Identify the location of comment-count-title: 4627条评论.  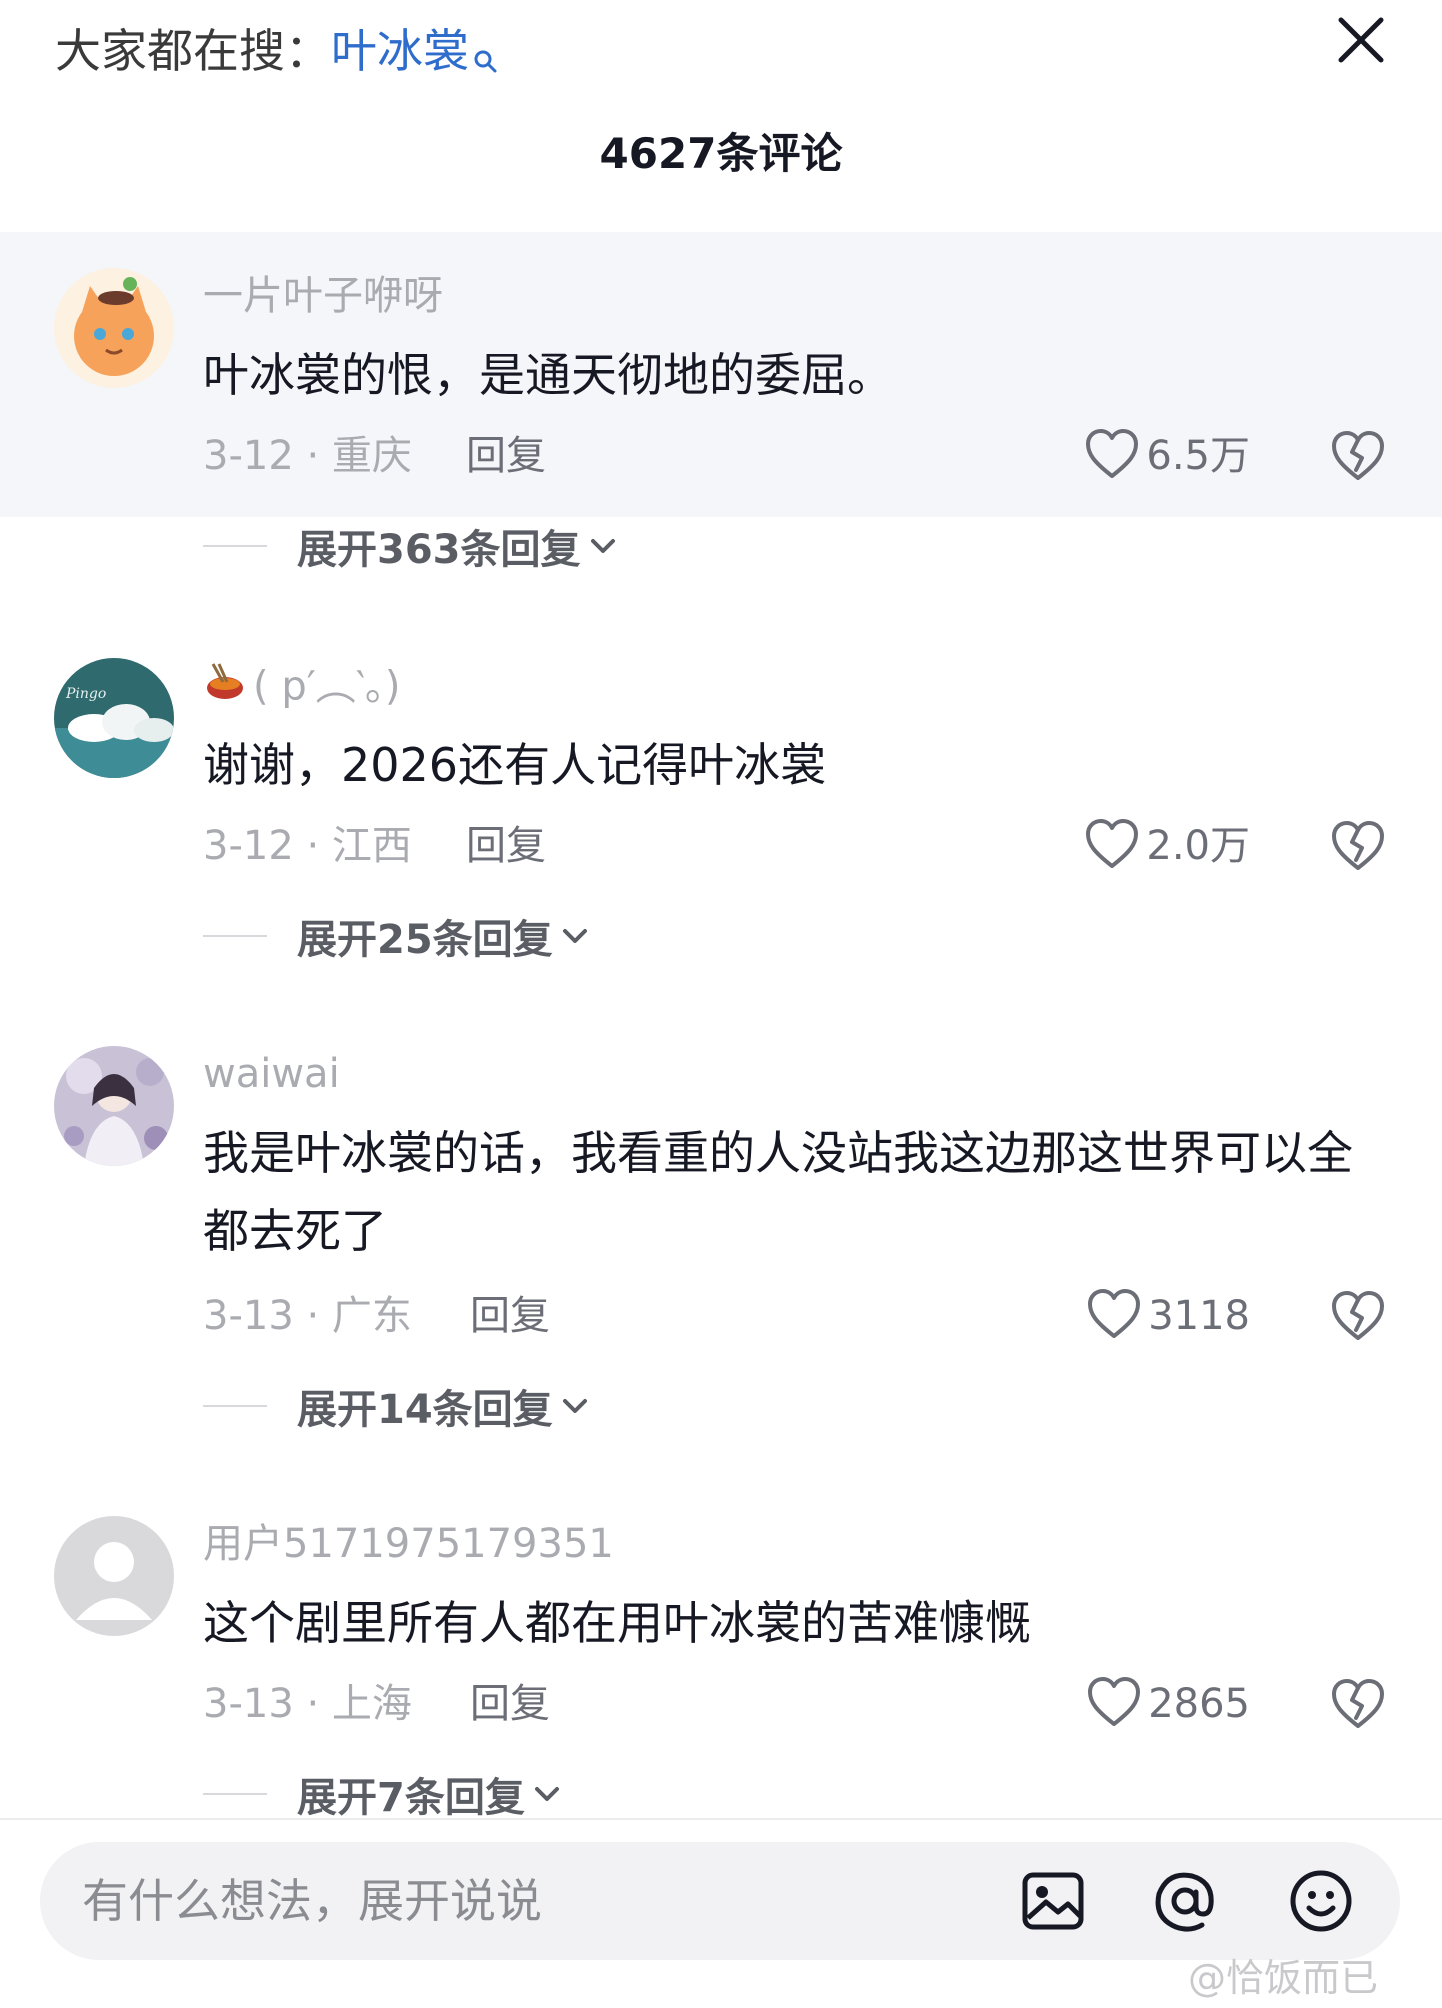
(721, 153).